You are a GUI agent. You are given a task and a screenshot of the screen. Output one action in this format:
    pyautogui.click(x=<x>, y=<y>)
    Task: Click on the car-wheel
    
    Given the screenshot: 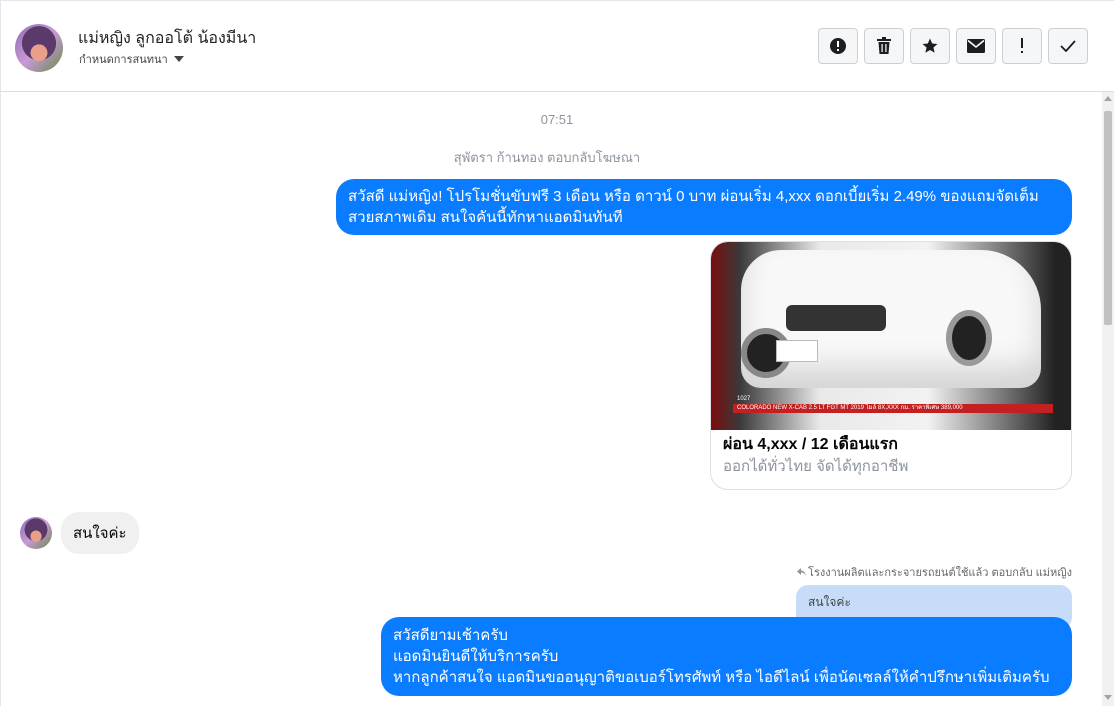 What is the action you would take?
    pyautogui.click(x=969, y=338)
    